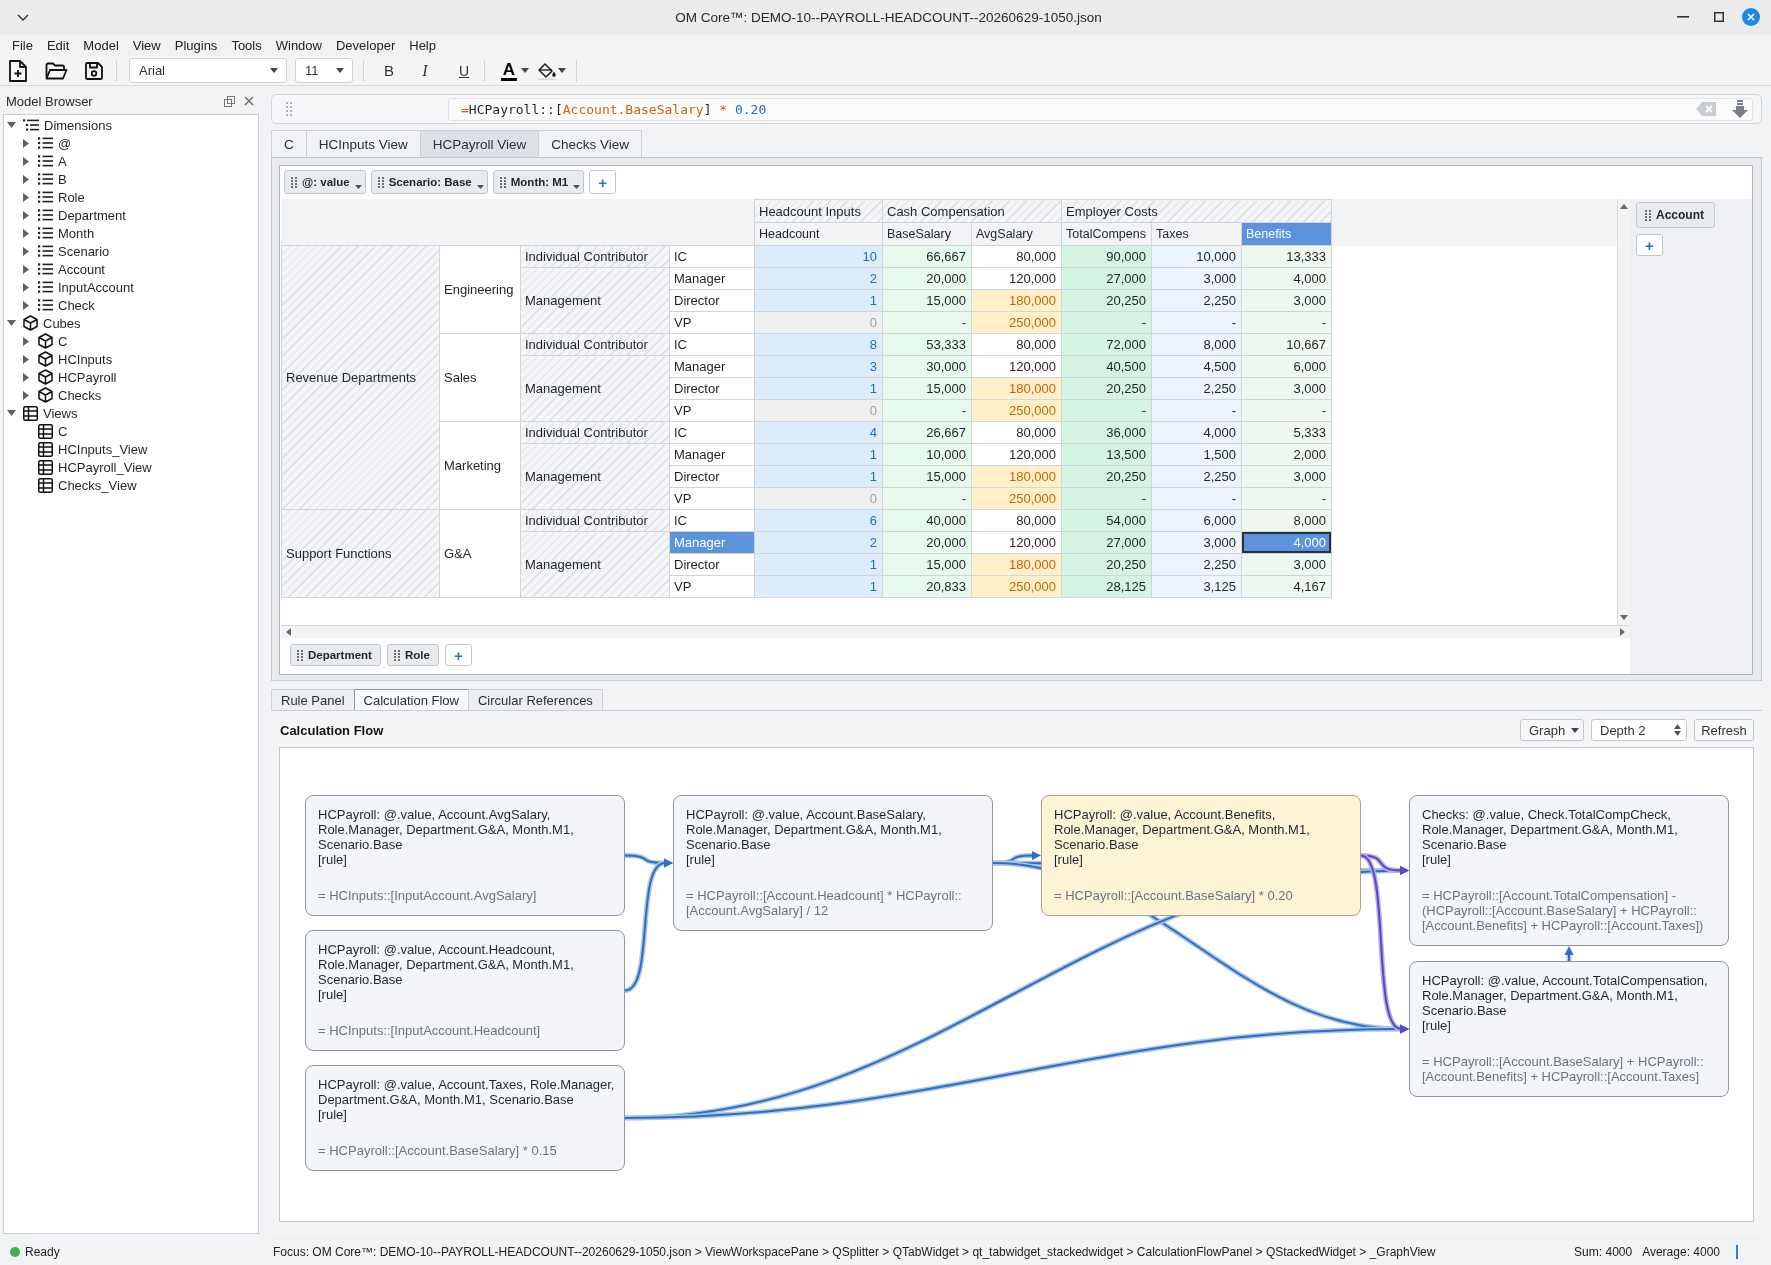  Describe the element at coordinates (480, 465) in the screenshot. I see `row-header: Marketing` at that location.